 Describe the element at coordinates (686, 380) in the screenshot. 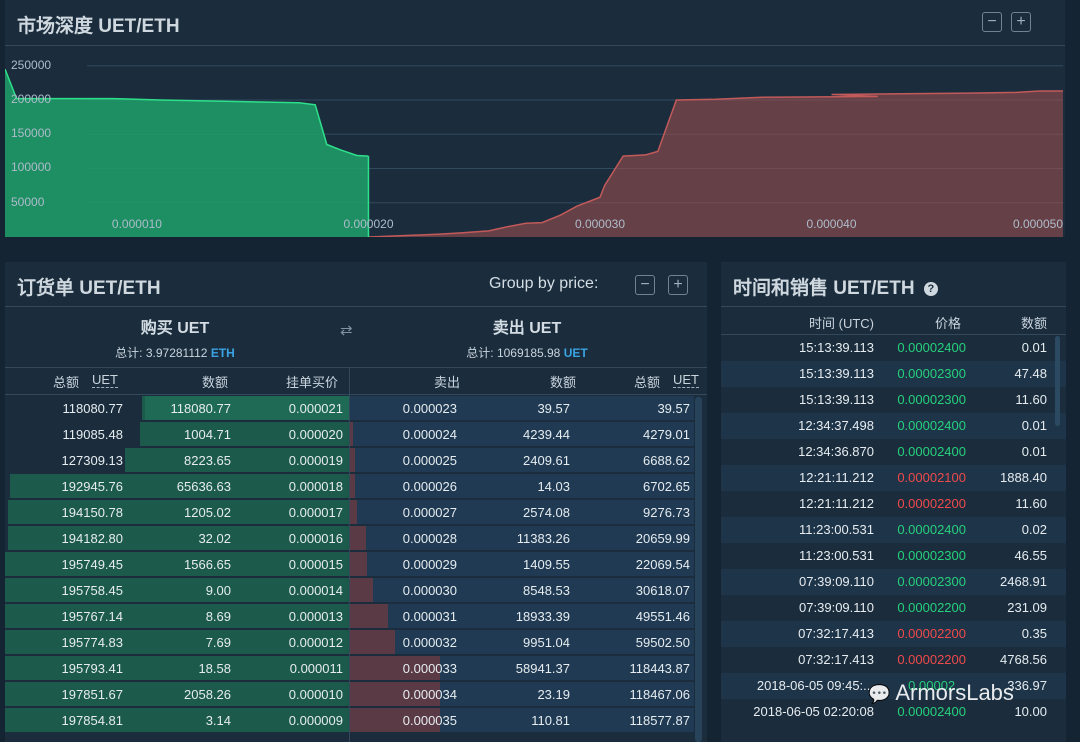

I see `sell-unit-select: UET` at that location.